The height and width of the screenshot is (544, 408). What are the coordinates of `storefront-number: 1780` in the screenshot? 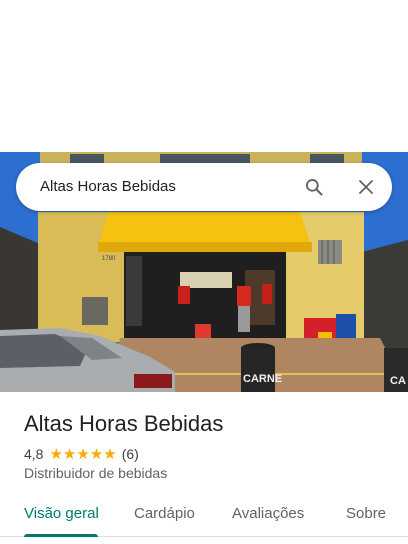 It's located at (109, 259).